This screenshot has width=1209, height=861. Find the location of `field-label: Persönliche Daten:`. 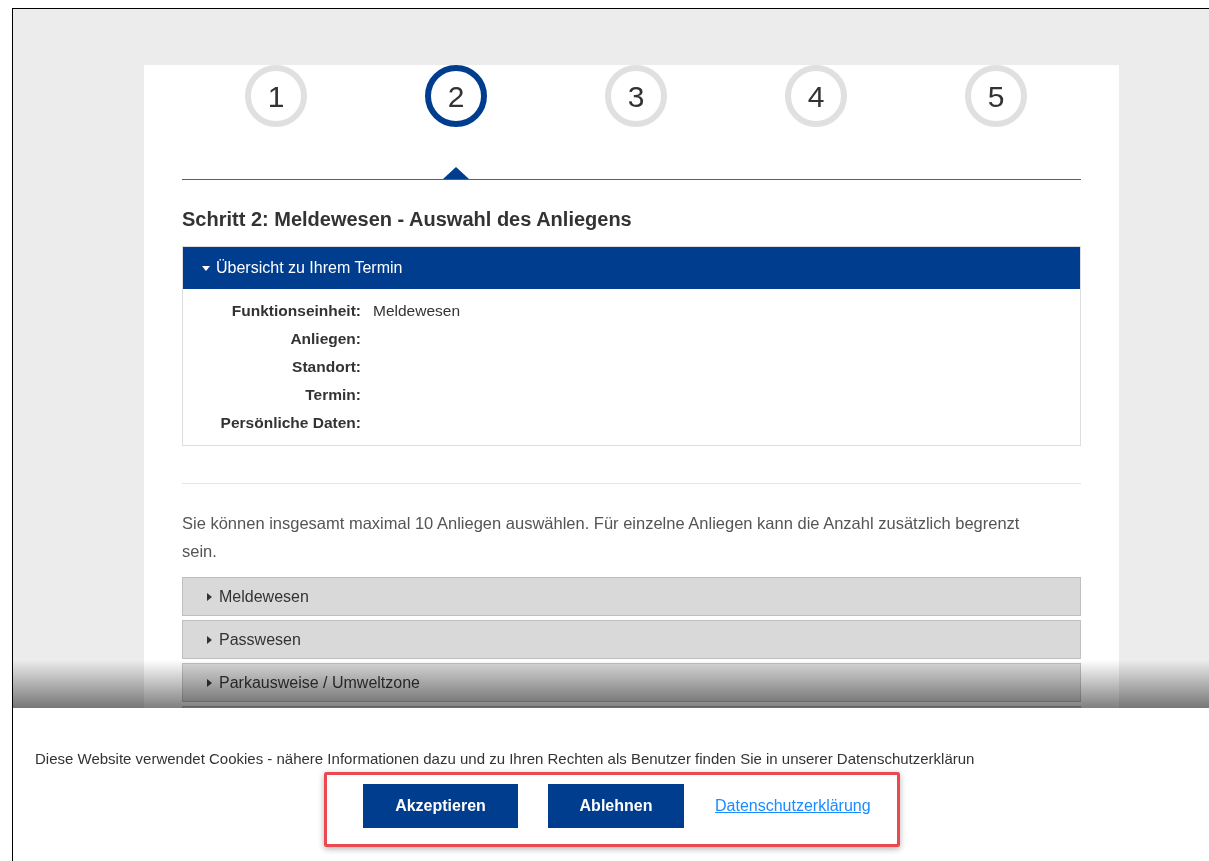

field-label: Persönliche Daten: is located at coordinates (290, 423).